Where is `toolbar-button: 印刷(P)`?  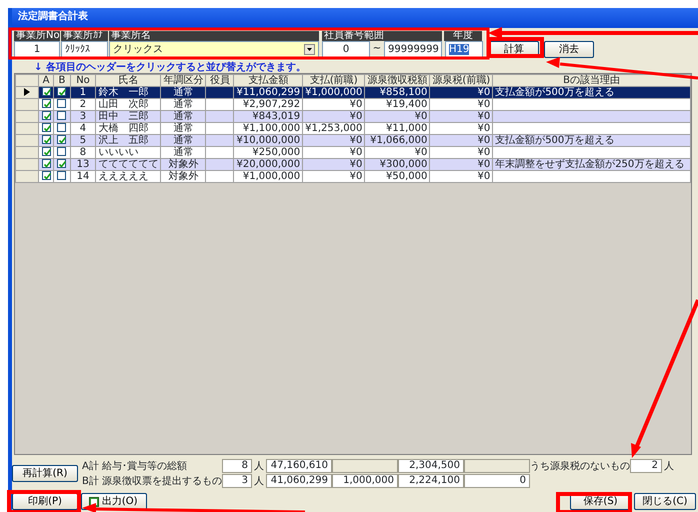
toolbar-button: 印刷(P) is located at coordinates (45, 501).